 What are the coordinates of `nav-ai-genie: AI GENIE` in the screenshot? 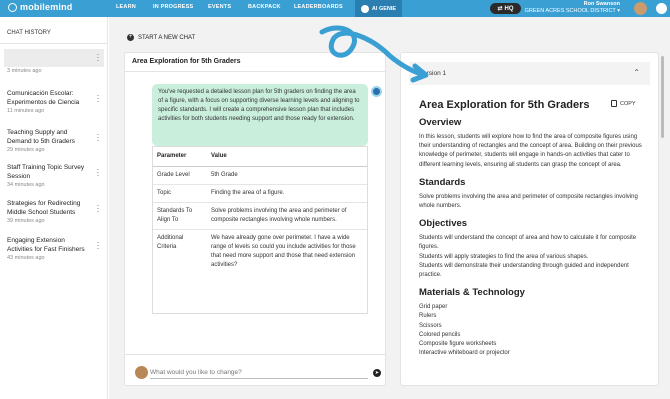 It's located at (378, 8).